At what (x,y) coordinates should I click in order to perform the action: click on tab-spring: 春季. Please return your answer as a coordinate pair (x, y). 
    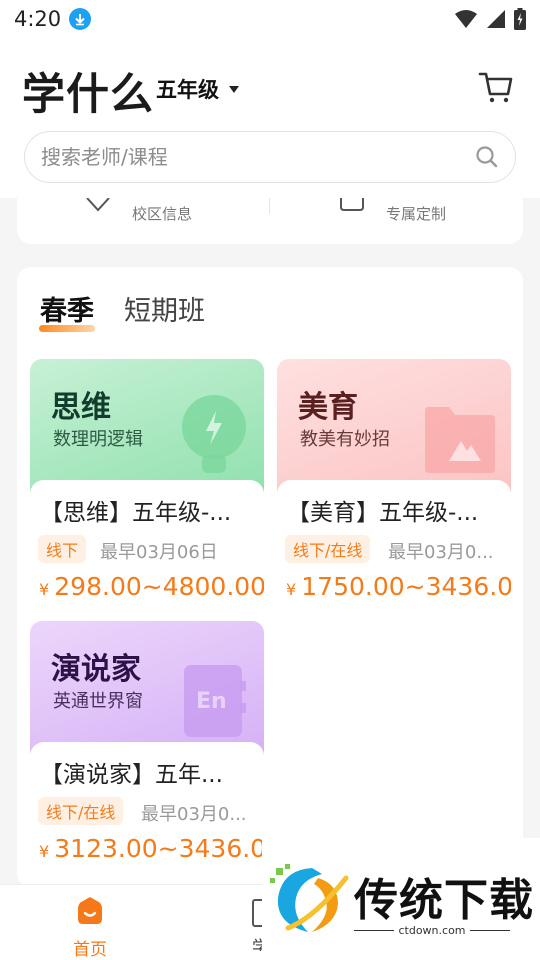
    Looking at the image, I should click on (67, 308).